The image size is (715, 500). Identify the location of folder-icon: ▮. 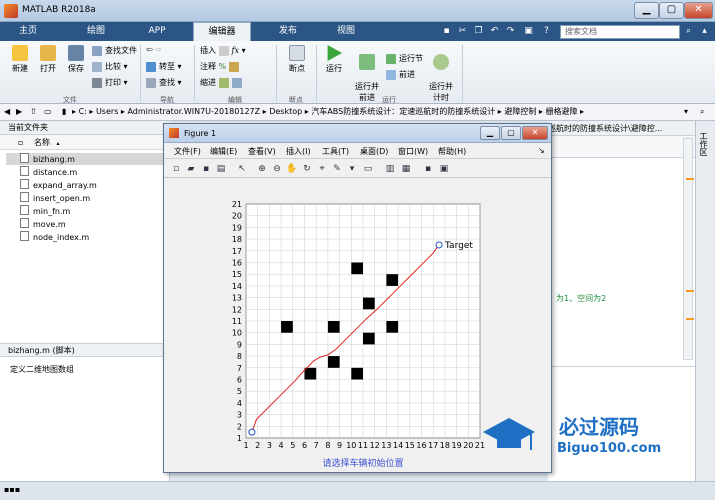
(64, 111).